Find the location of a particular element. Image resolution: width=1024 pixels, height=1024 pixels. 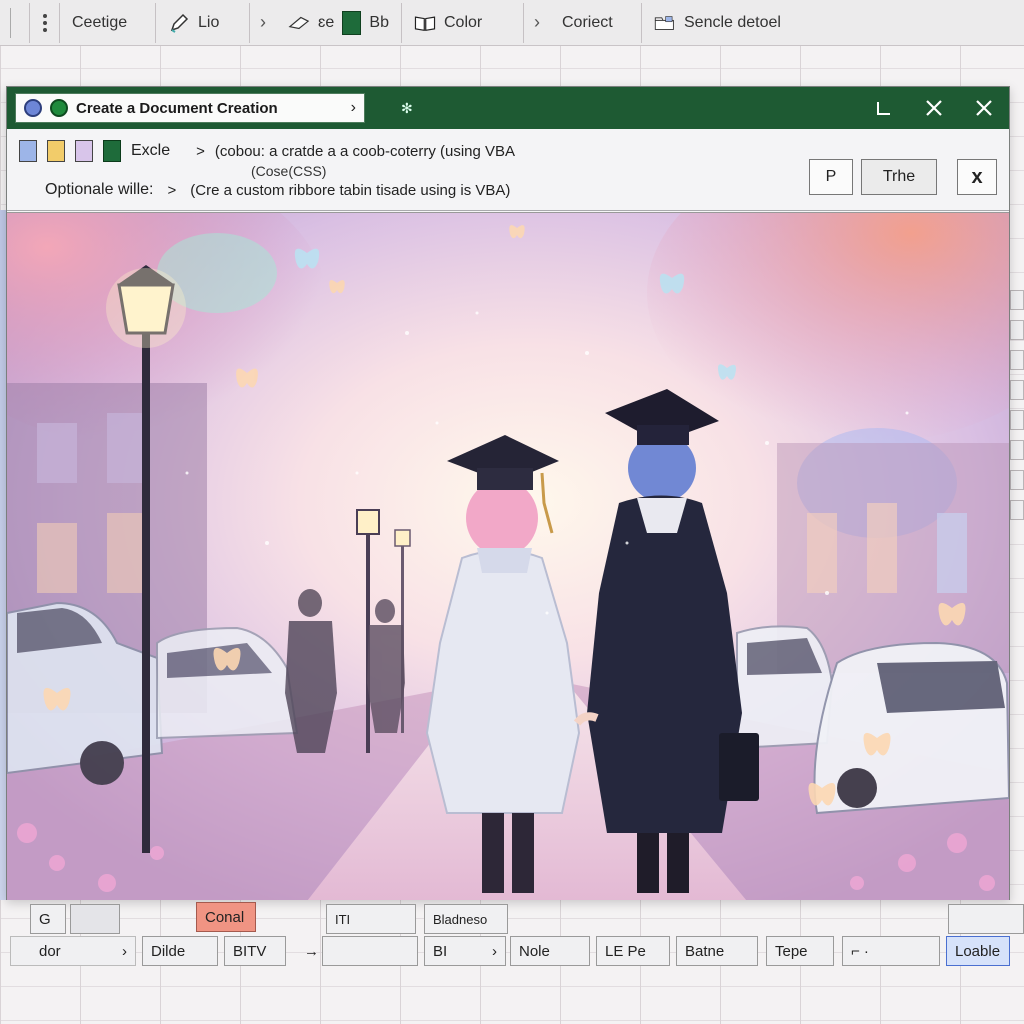

right-scroll-markers is located at coordinates (1017, 515).